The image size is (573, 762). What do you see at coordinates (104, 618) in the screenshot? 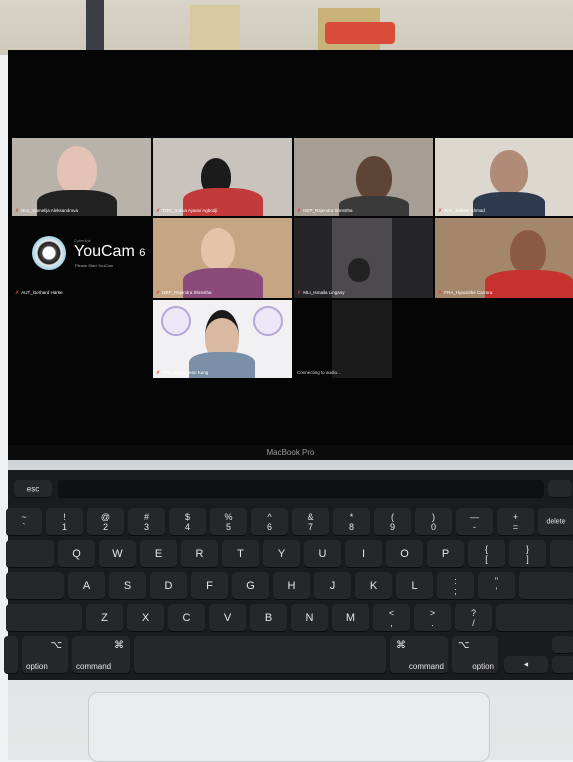
I see `key-z: Z` at bounding box center [104, 618].